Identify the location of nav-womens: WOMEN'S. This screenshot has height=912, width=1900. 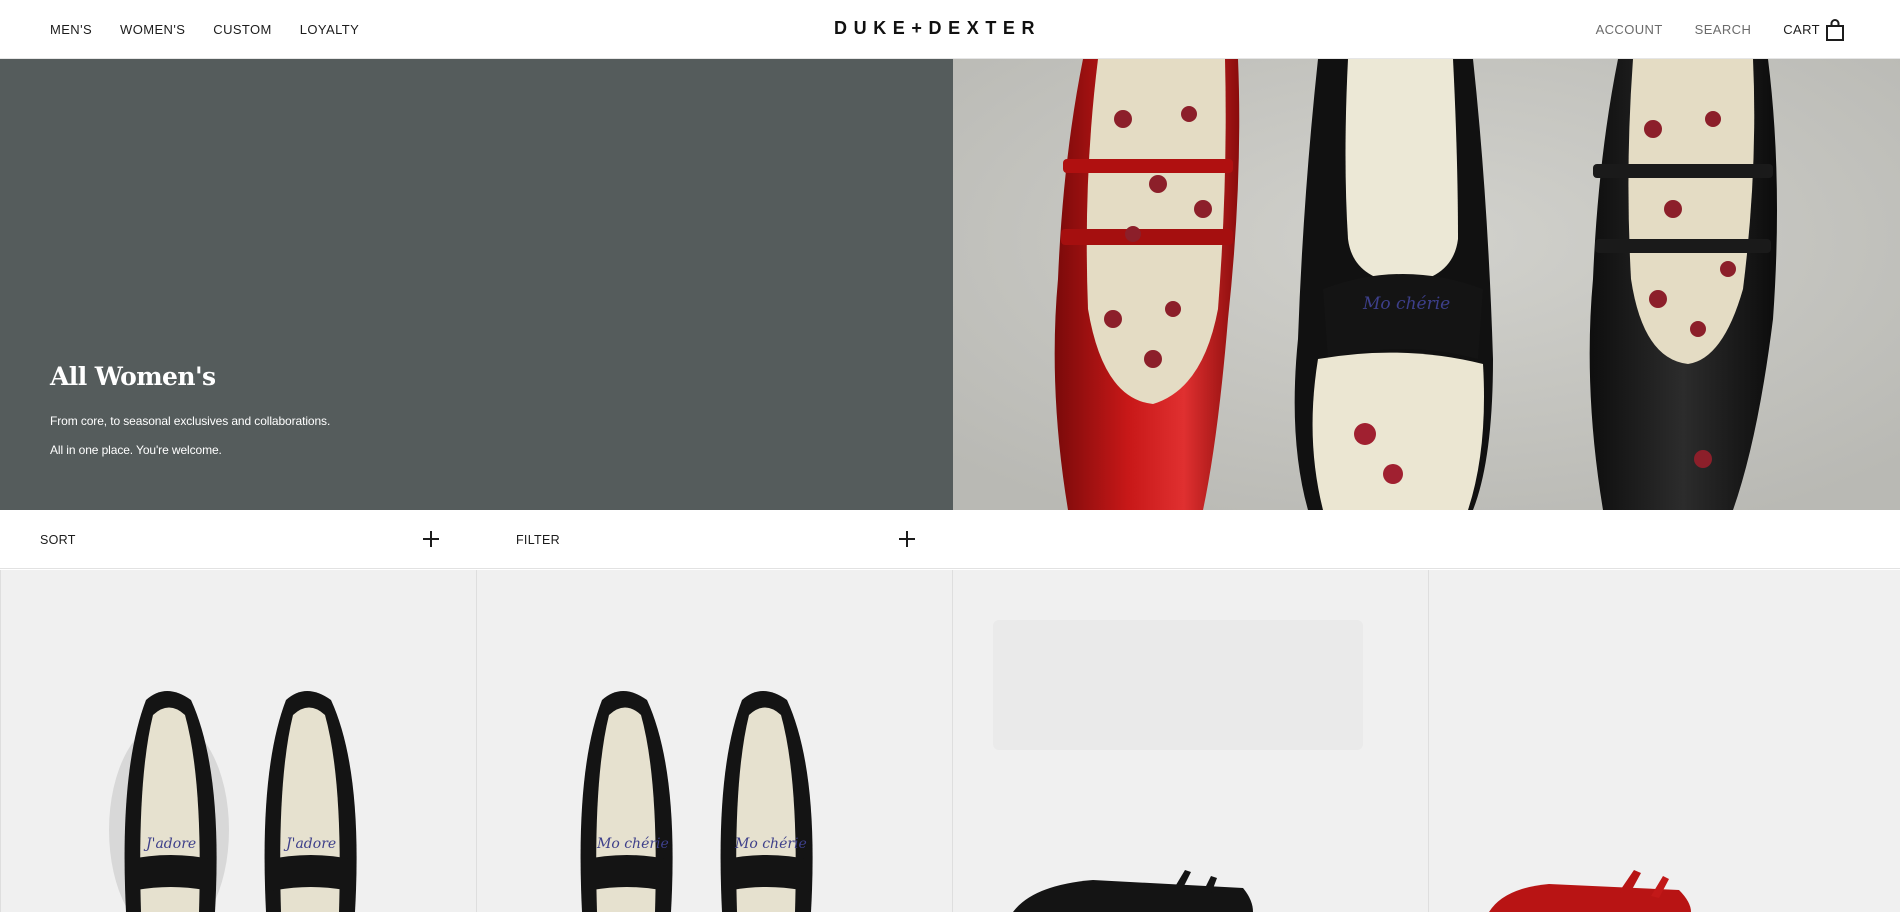
(152, 29).